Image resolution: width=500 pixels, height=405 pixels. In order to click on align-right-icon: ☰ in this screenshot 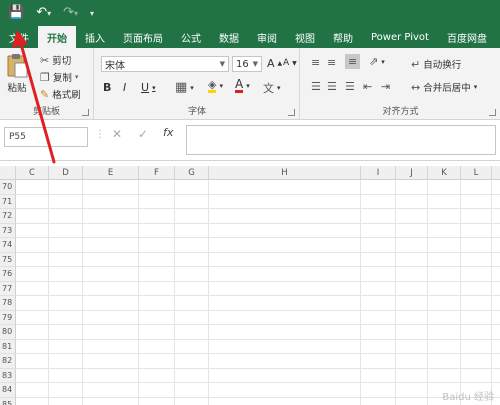, I will do `click(350, 86)`.